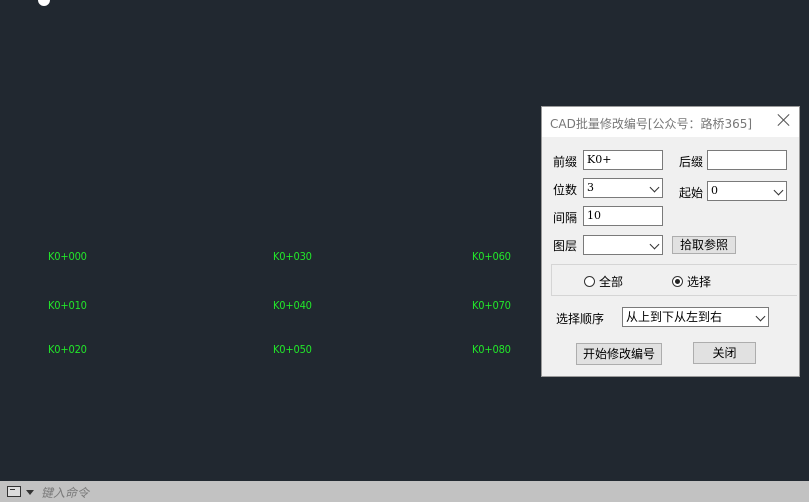 This screenshot has width=809, height=502. Describe the element at coordinates (699, 281) in the screenshot. I see `radio-select-label: 选择` at that location.